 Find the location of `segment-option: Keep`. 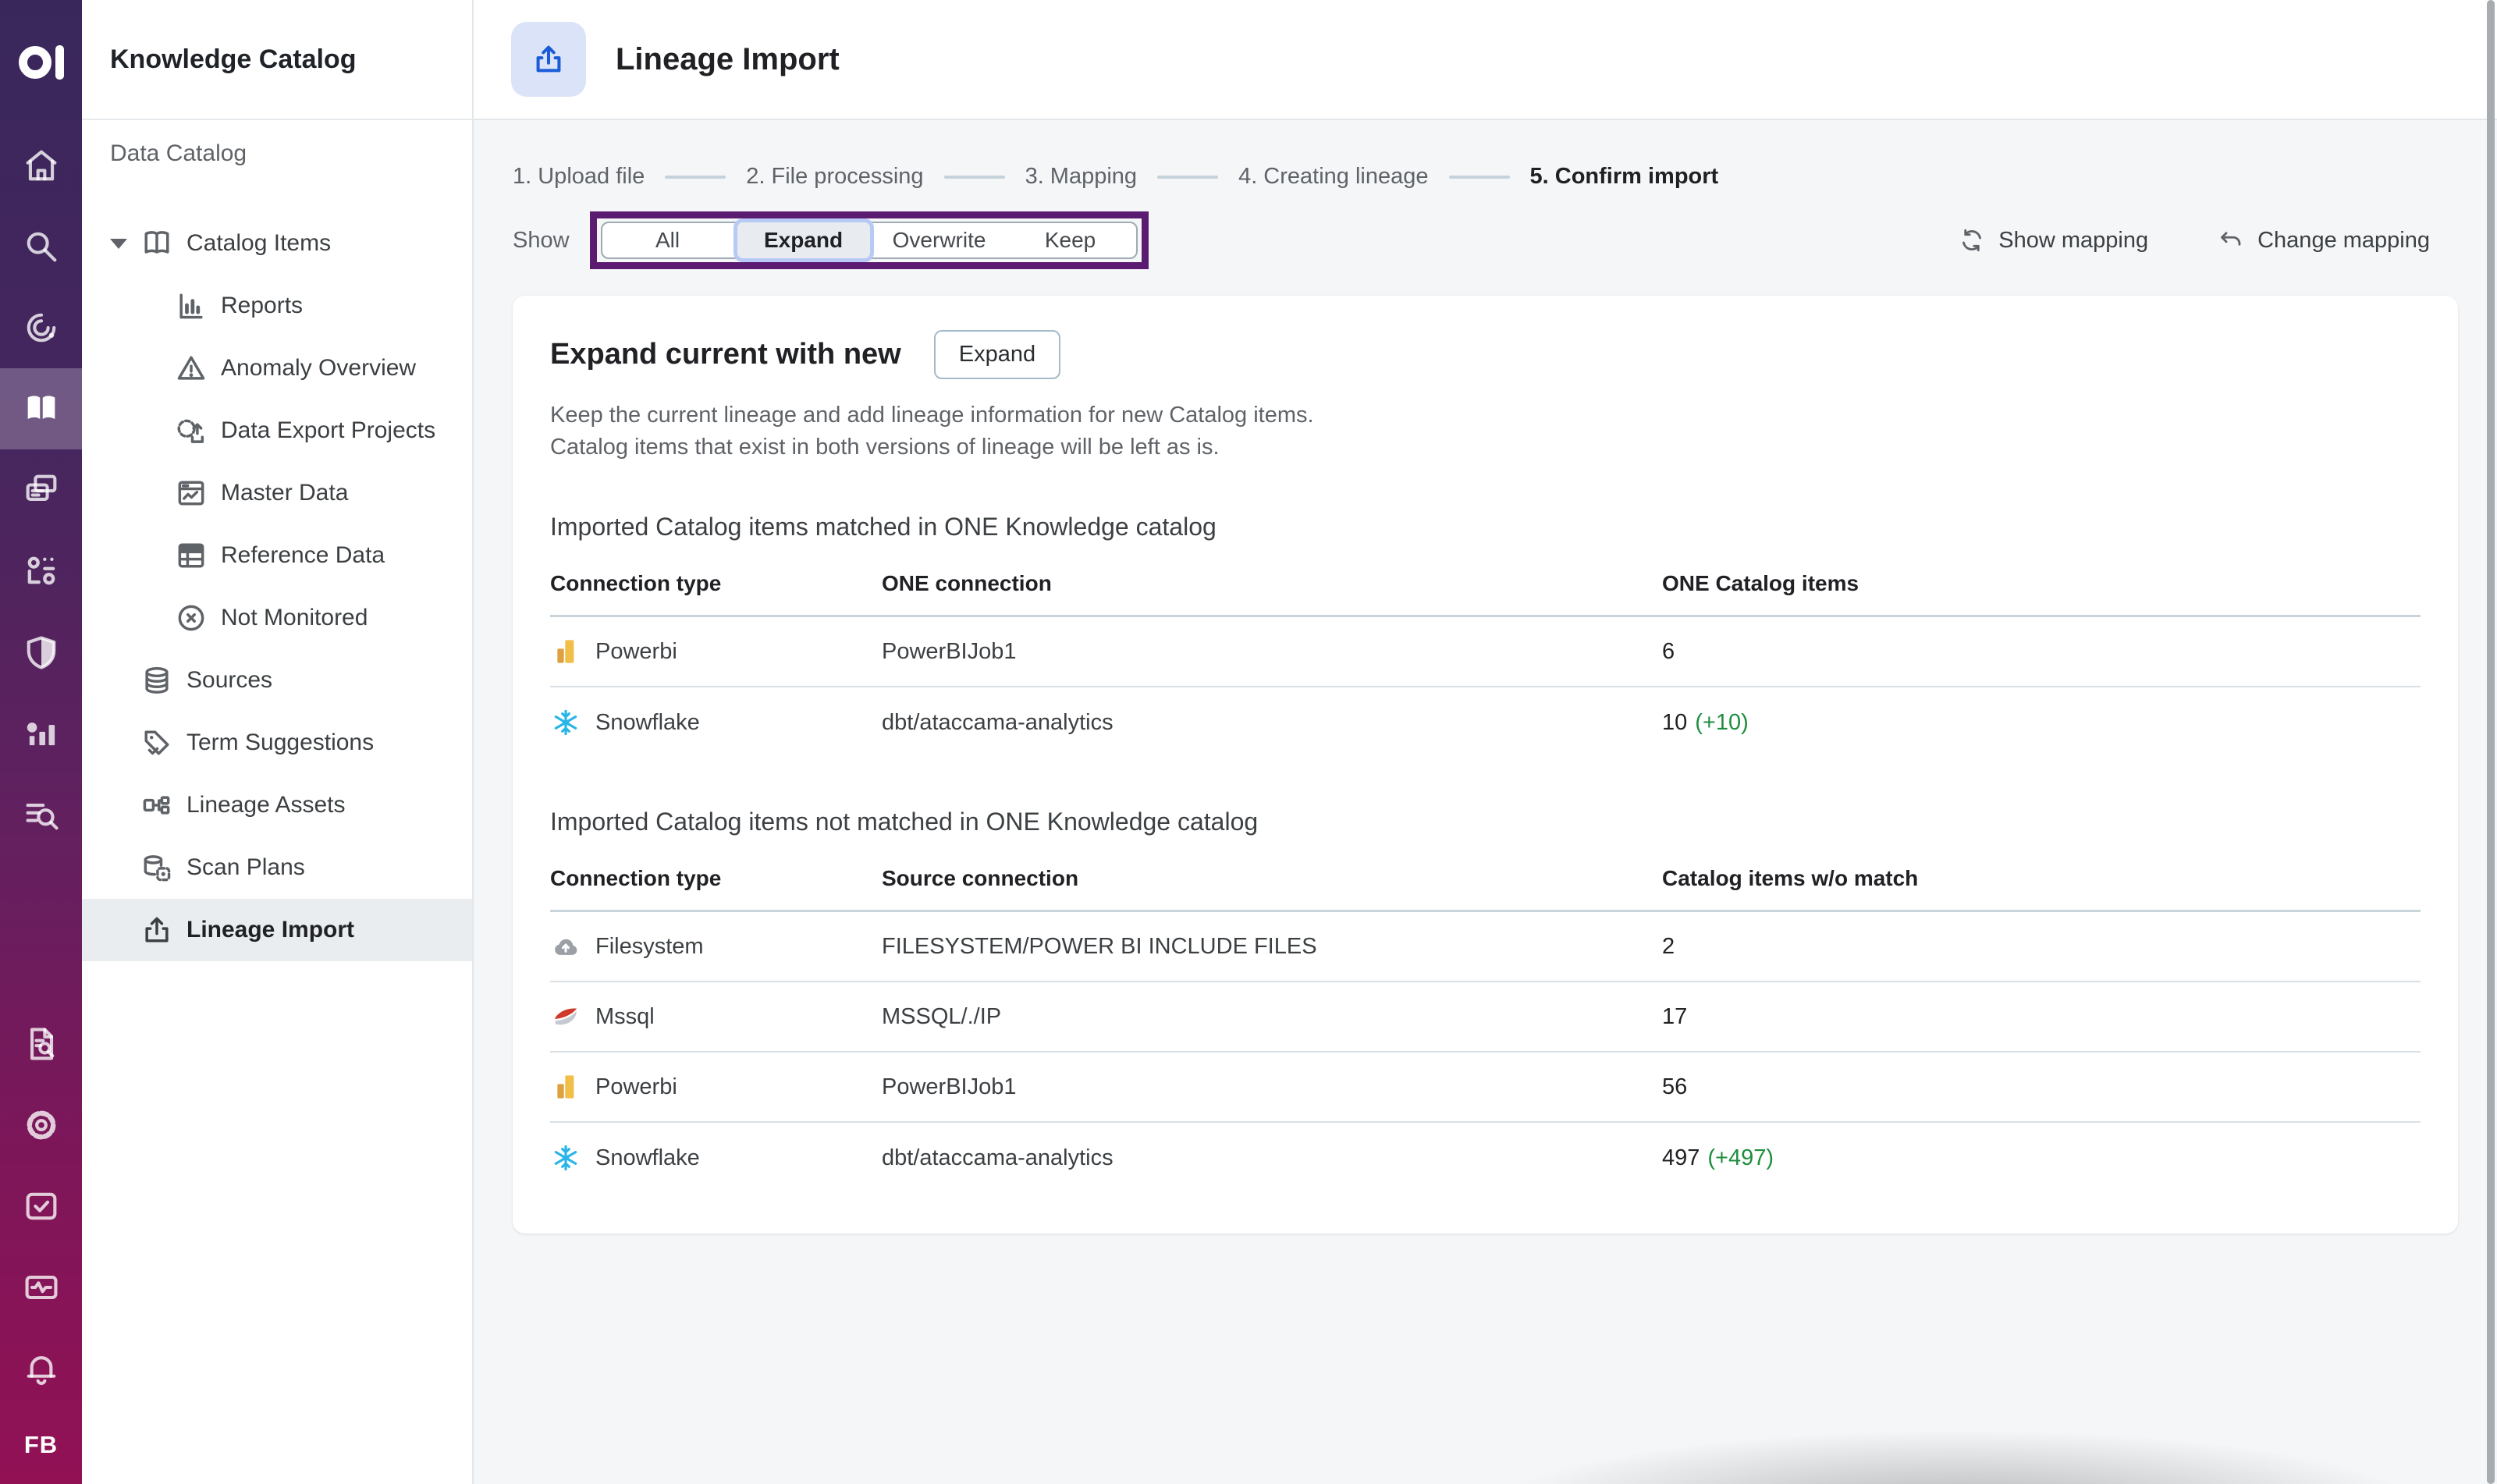

segment-option: Keep is located at coordinates (1070, 241).